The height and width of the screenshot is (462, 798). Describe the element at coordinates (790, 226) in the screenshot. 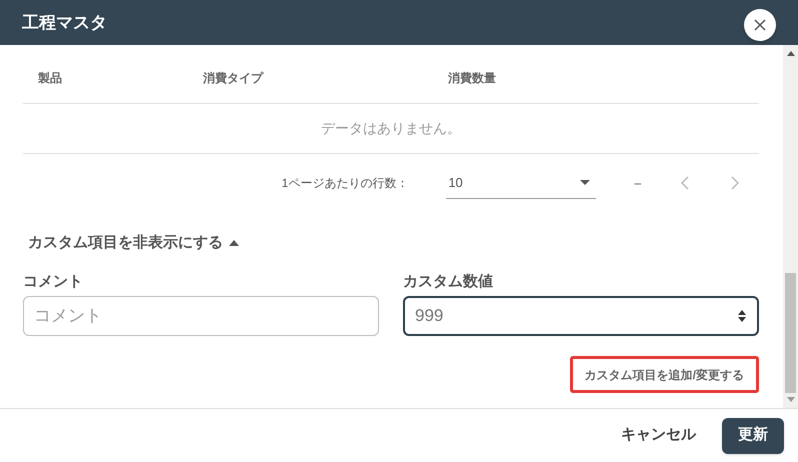

I see `scrollbar` at that location.